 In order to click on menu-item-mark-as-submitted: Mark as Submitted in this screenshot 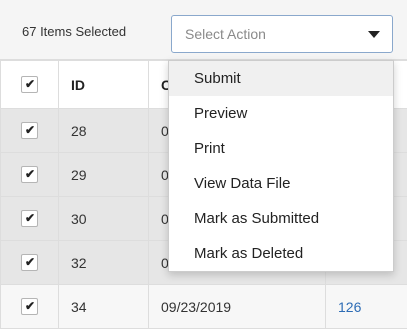, I will do `click(281, 218)`.